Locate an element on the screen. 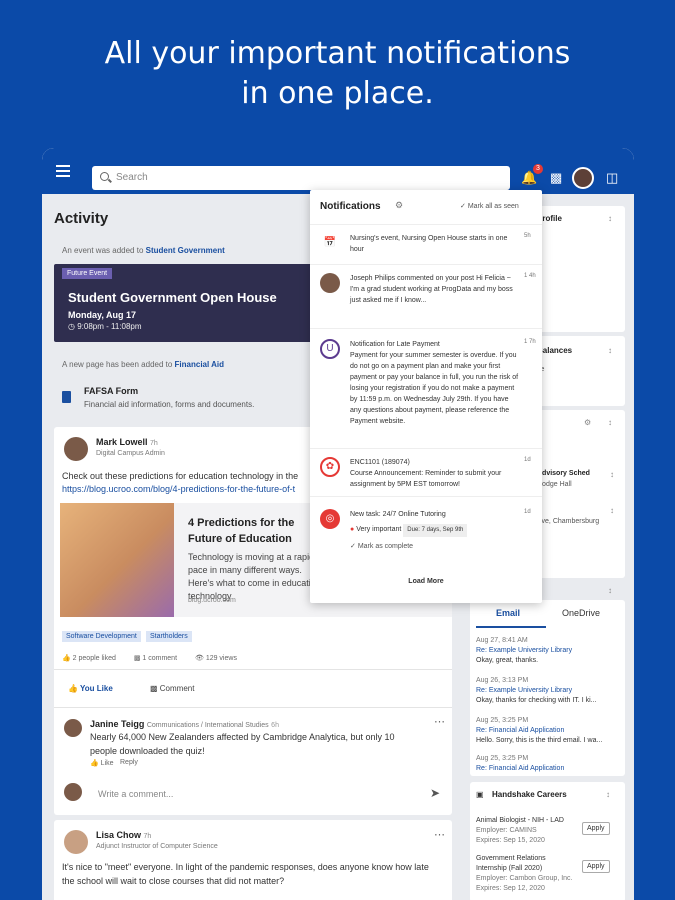  post-author-role: Adjunct Instructor of Computer Science is located at coordinates (157, 846).